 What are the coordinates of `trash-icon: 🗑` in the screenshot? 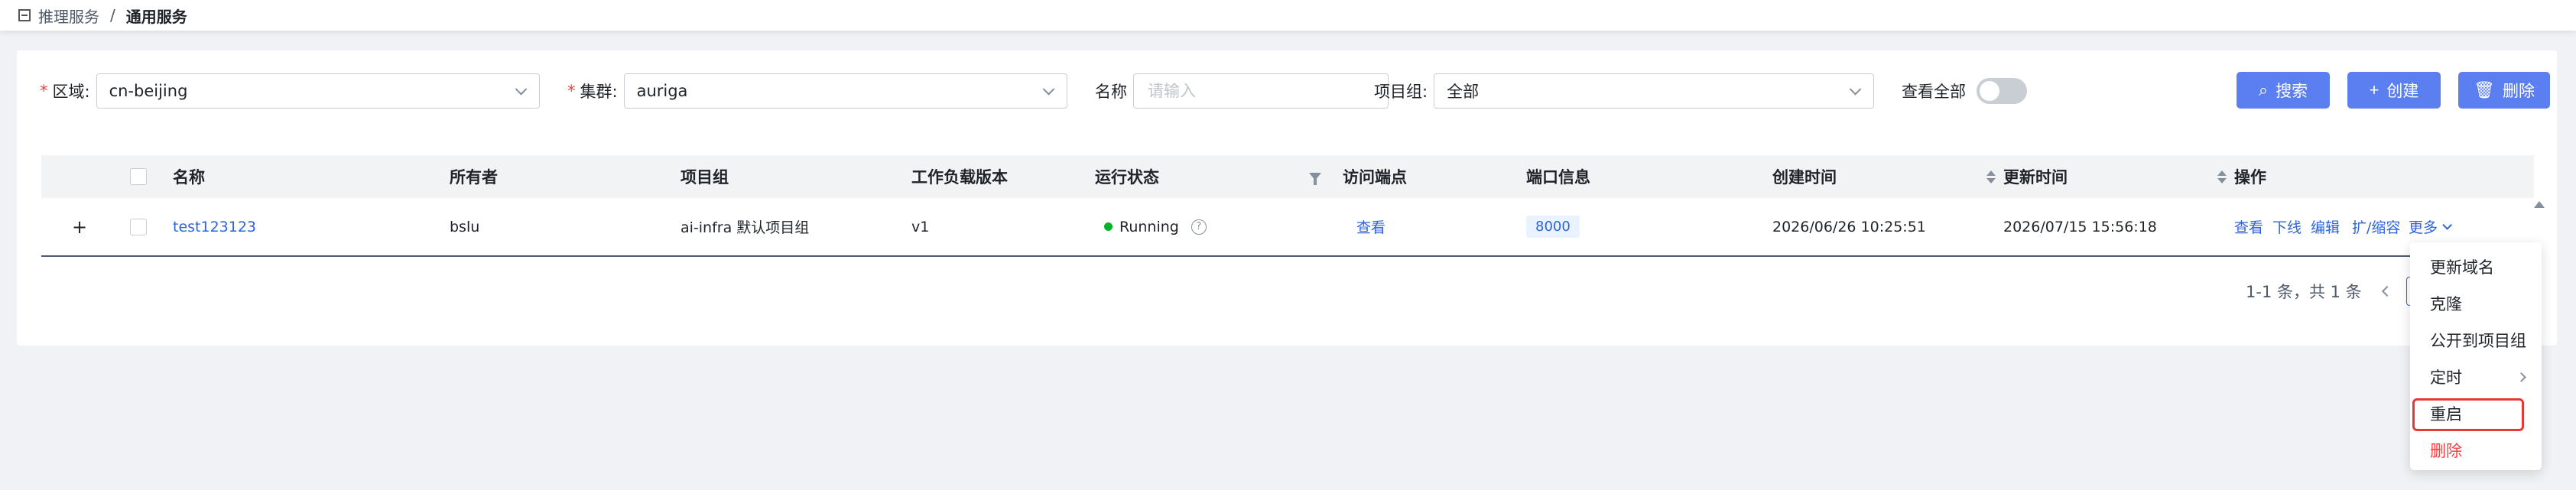 It's located at (2485, 89).